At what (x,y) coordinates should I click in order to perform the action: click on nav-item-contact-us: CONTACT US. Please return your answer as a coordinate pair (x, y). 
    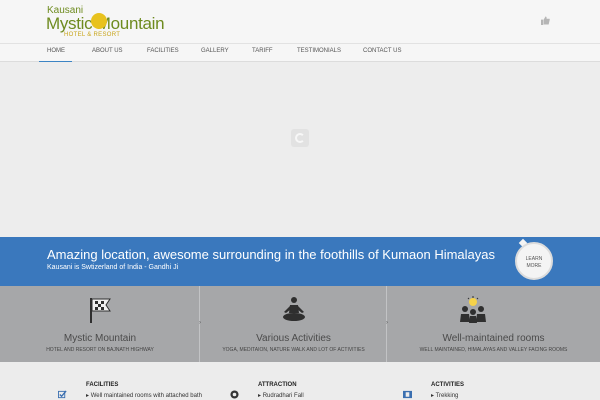
    Looking at the image, I should click on (382, 51).